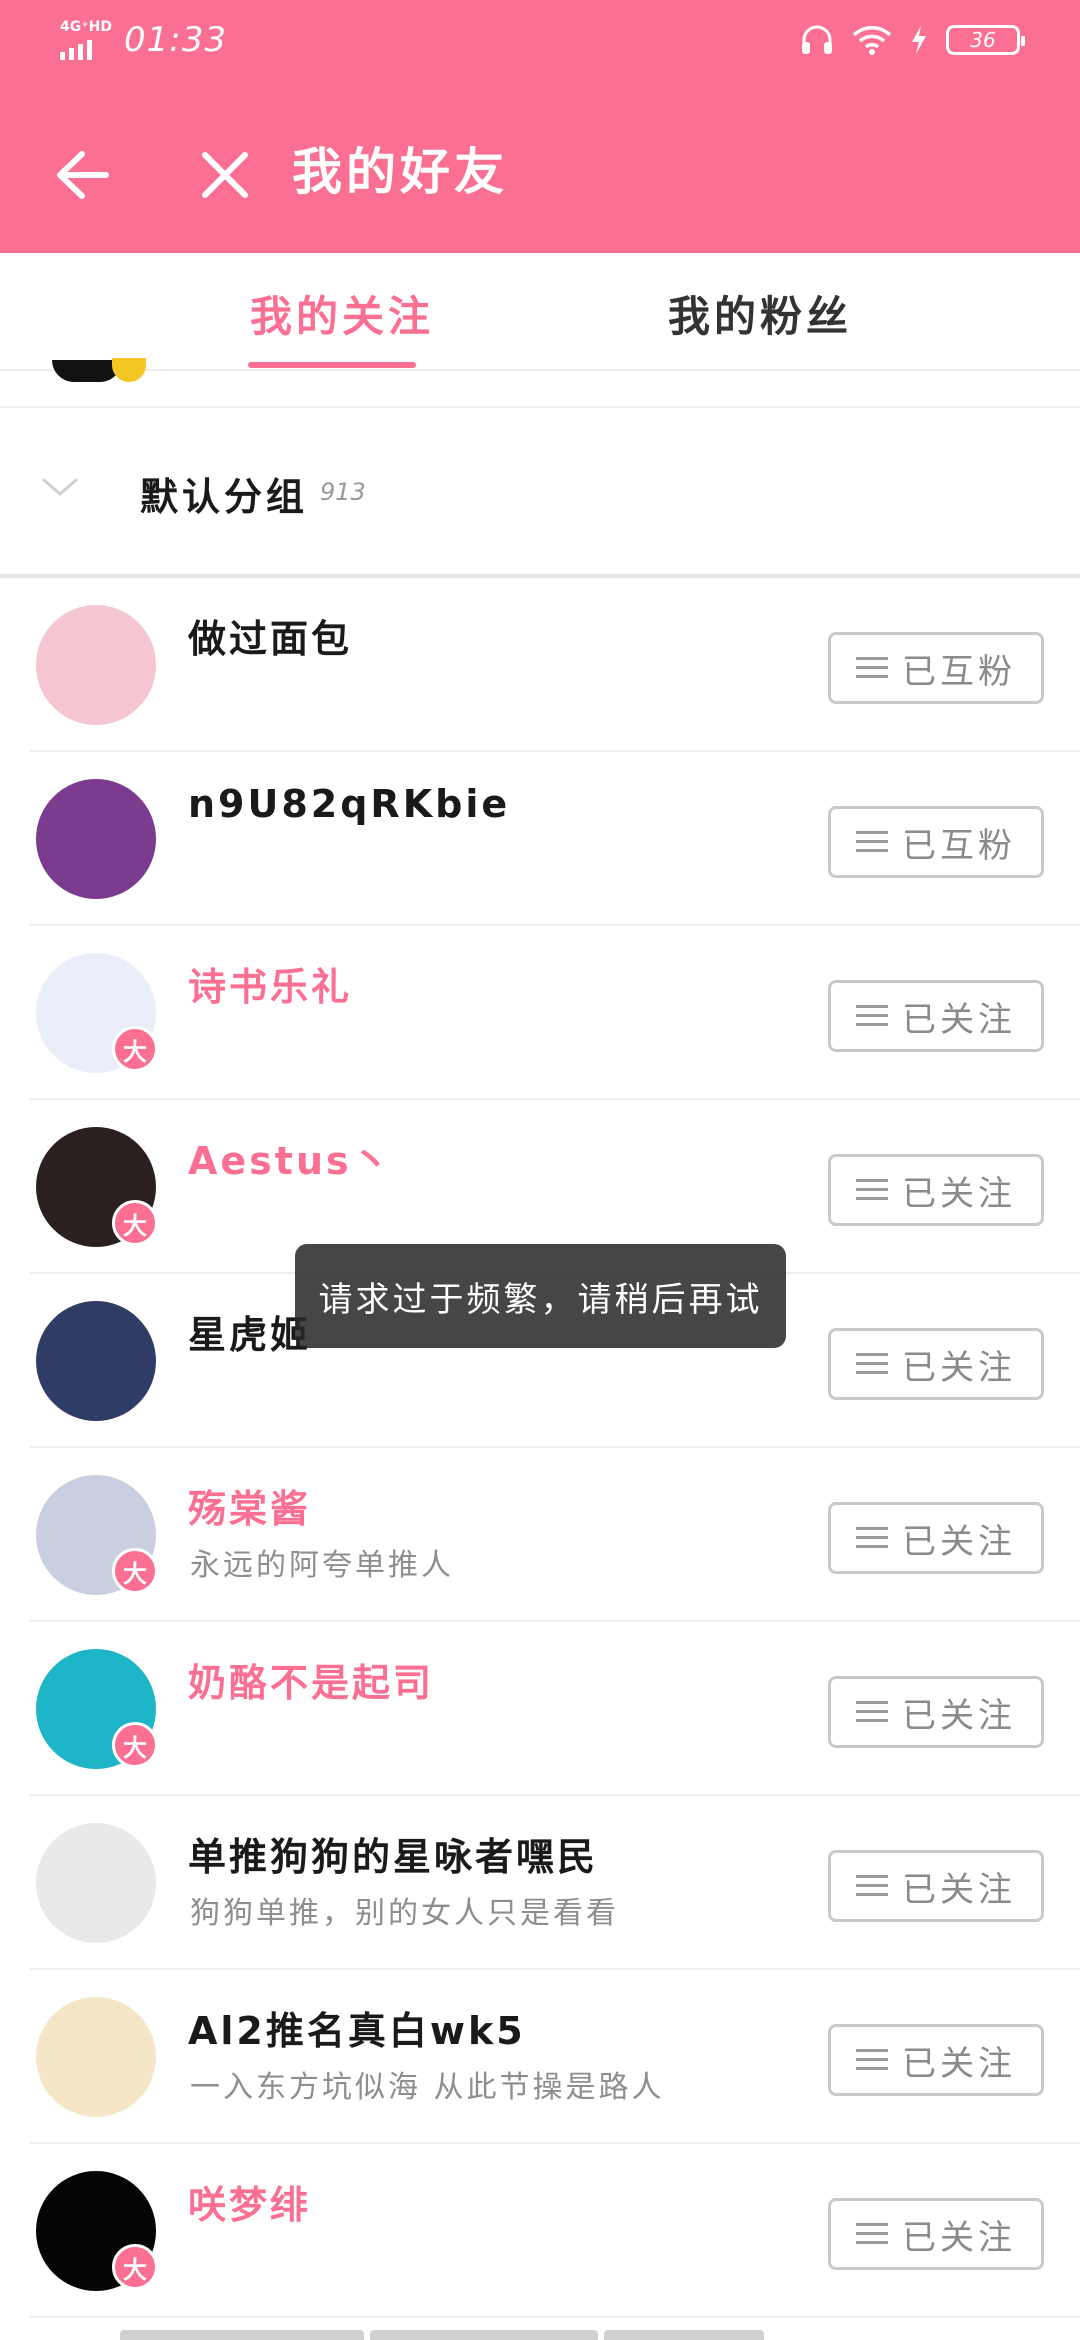 The width and height of the screenshot is (1080, 2340). Describe the element at coordinates (540, 312) in the screenshot. I see `tab-bar: 我的关注 我的粉丝` at that location.